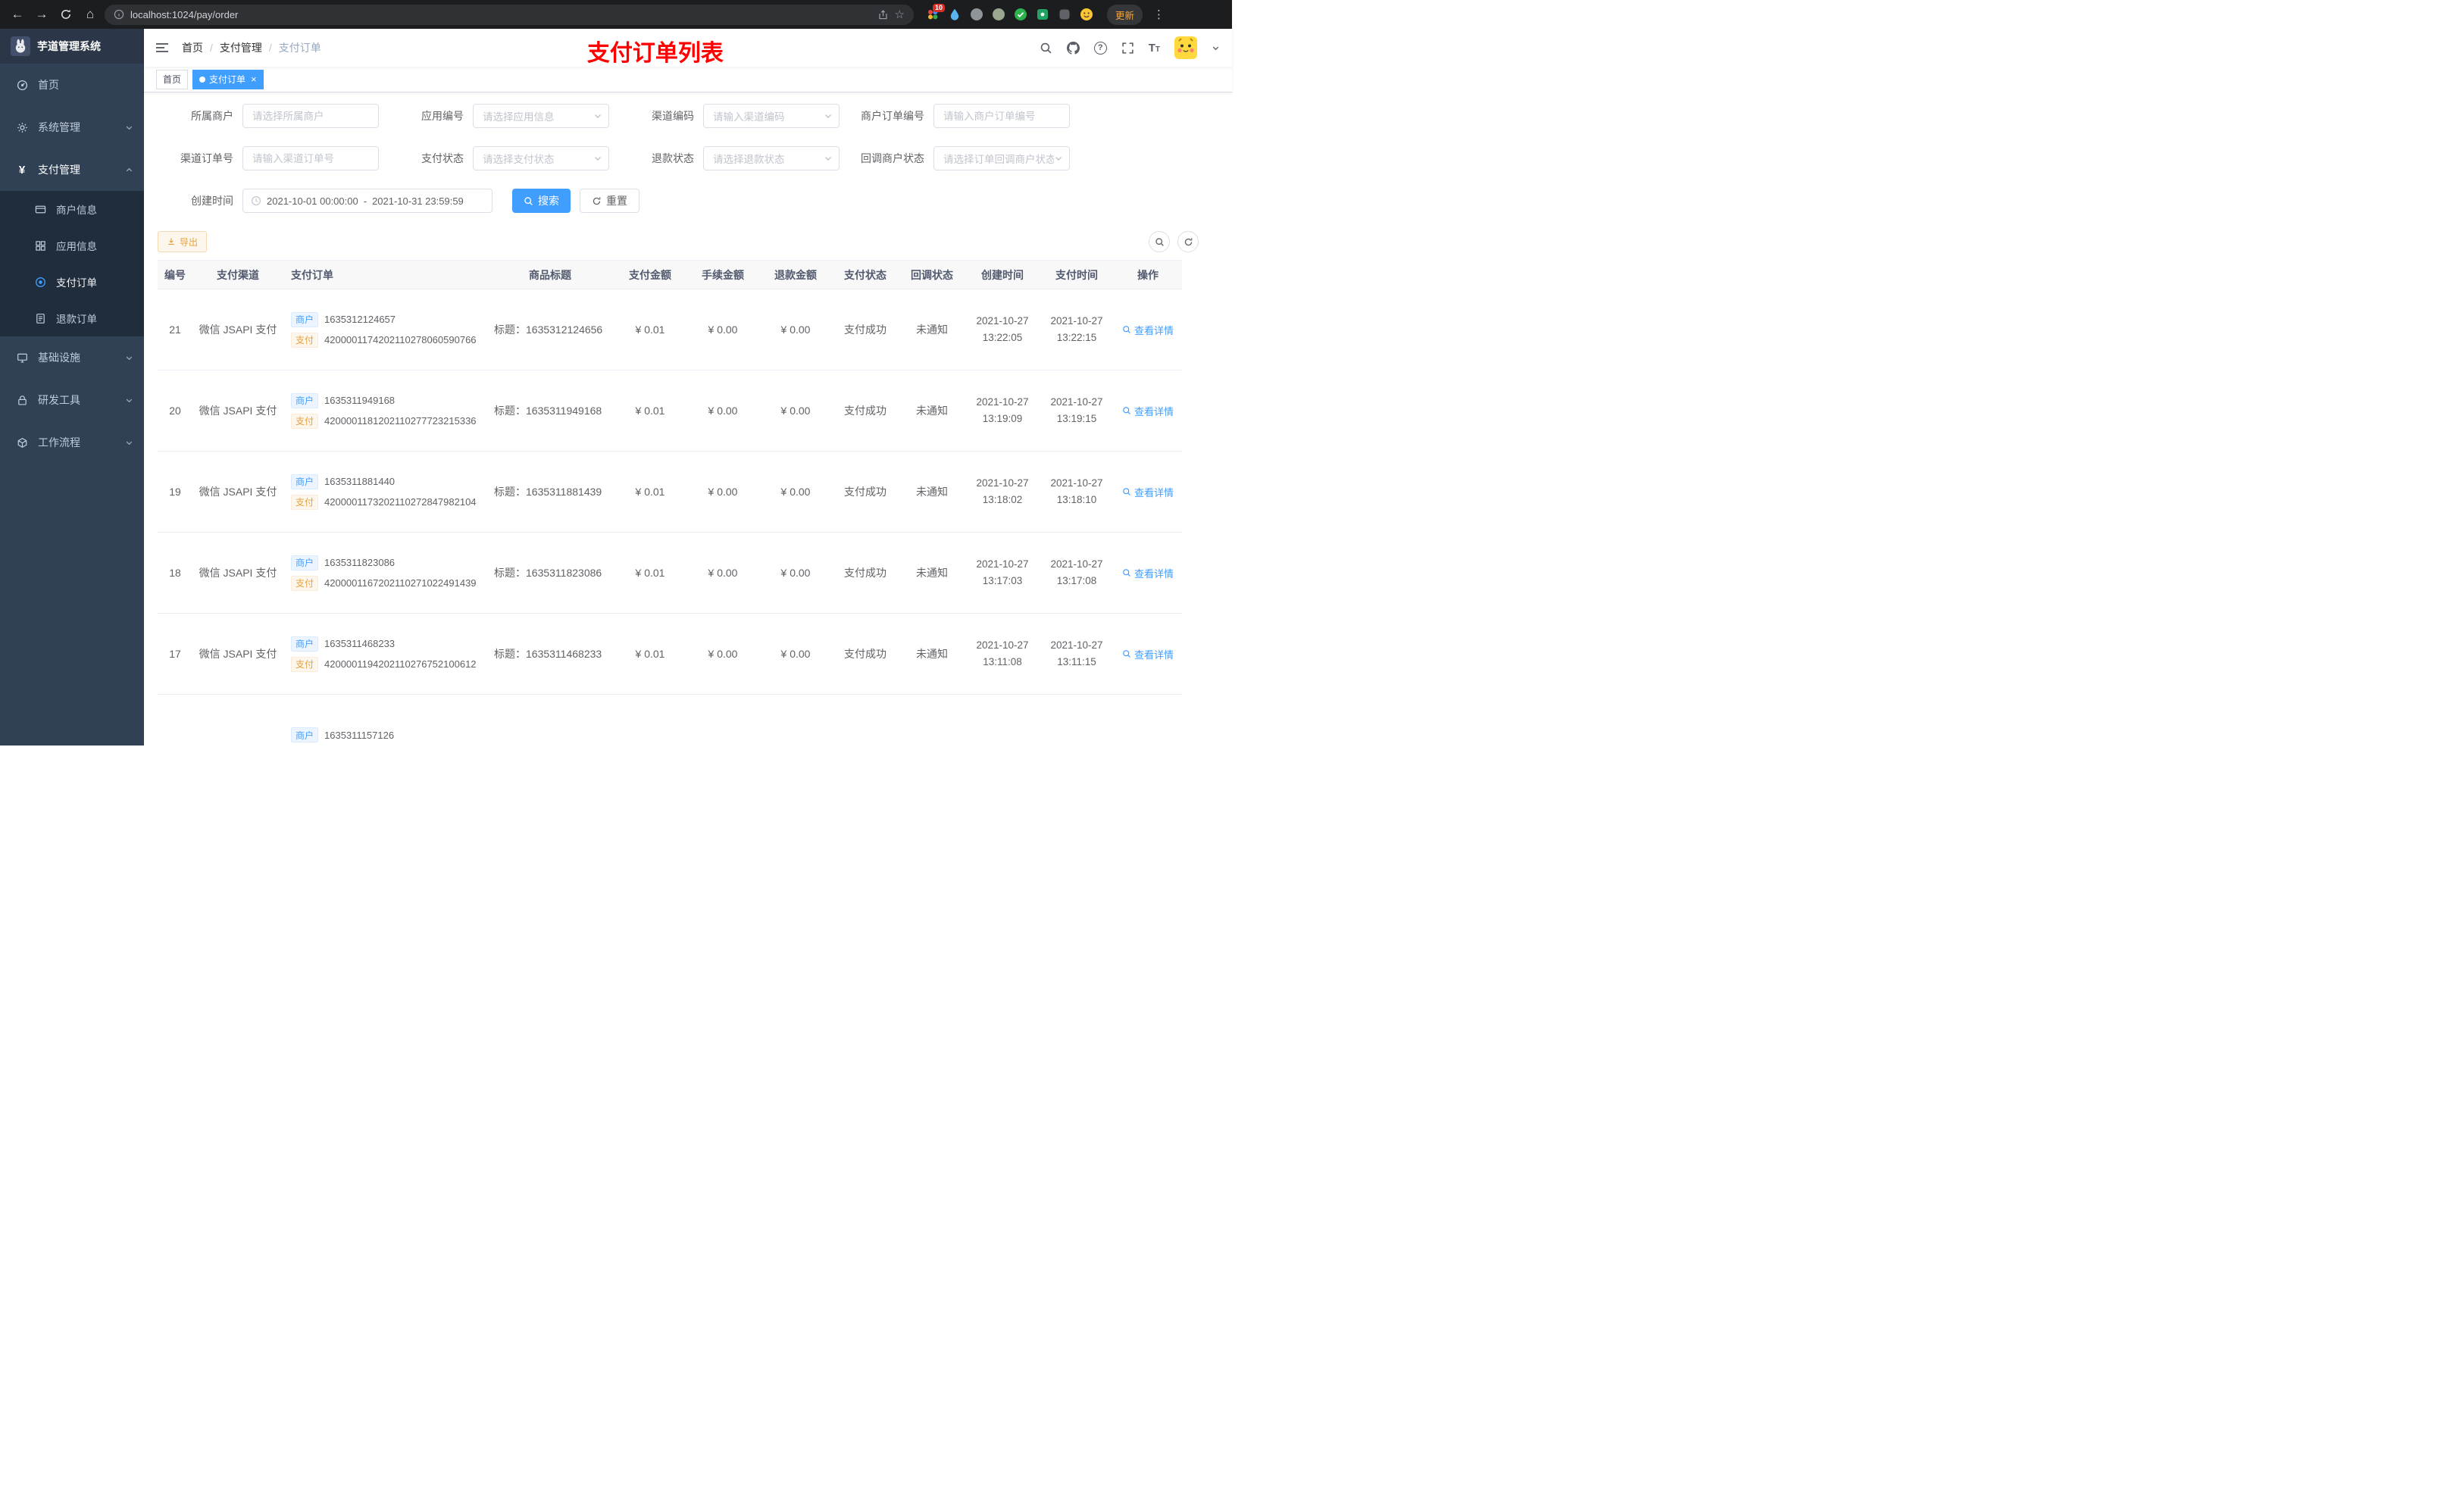 Image resolution: width=2464 pixels, height=1491 pixels. I want to click on pay-transaction-no: 4200001173202110272847982104, so click(400, 502).